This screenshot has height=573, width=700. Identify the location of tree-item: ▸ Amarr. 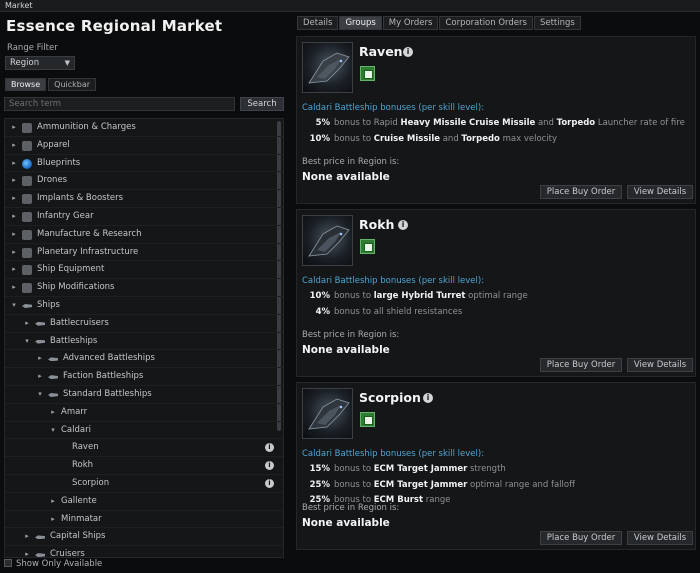
(144, 413).